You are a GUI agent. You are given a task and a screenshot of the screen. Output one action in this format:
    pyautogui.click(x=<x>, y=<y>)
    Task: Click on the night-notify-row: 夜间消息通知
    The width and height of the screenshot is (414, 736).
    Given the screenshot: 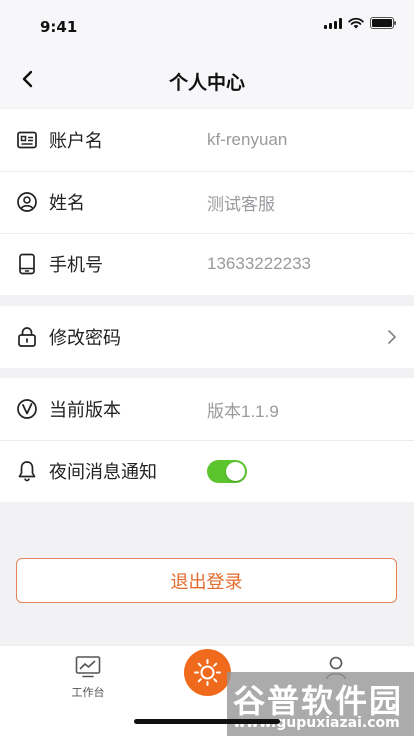 What is the action you would take?
    pyautogui.click(x=207, y=471)
    